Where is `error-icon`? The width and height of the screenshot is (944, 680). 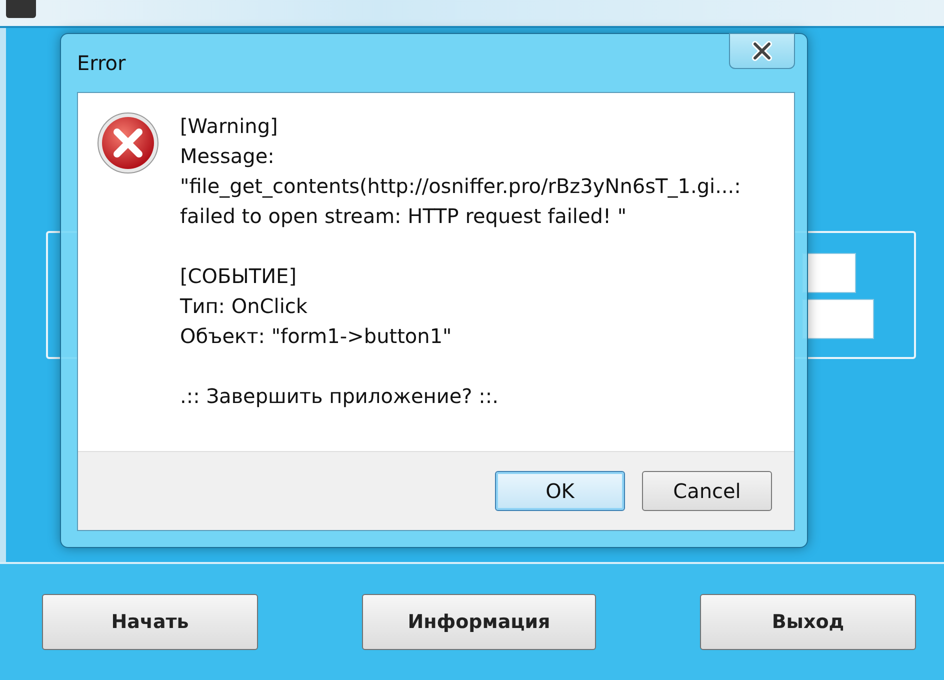 error-icon is located at coordinates (128, 143).